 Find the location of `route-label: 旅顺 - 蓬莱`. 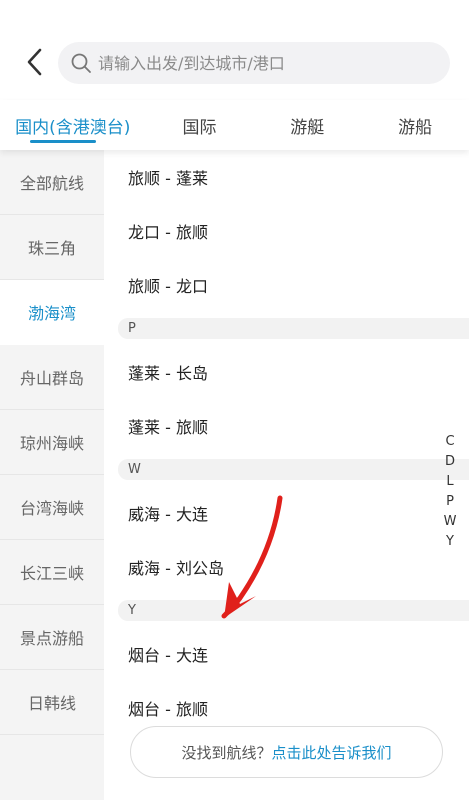

route-label: 旅顺 - 蓬莱 is located at coordinates (168, 178).